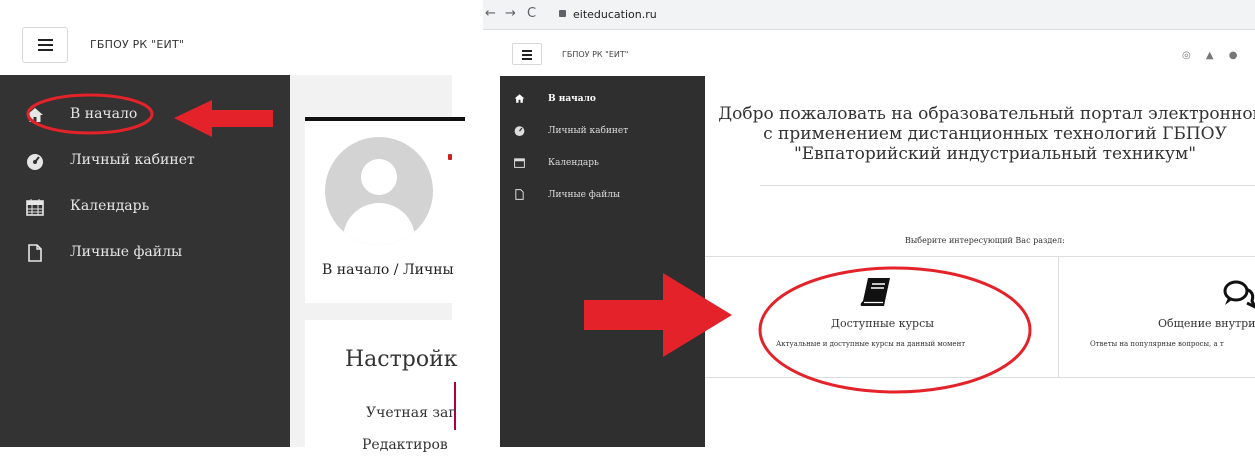 The image size is (1255, 460). What do you see at coordinates (450, 157) in the screenshot?
I see `status-dot` at bounding box center [450, 157].